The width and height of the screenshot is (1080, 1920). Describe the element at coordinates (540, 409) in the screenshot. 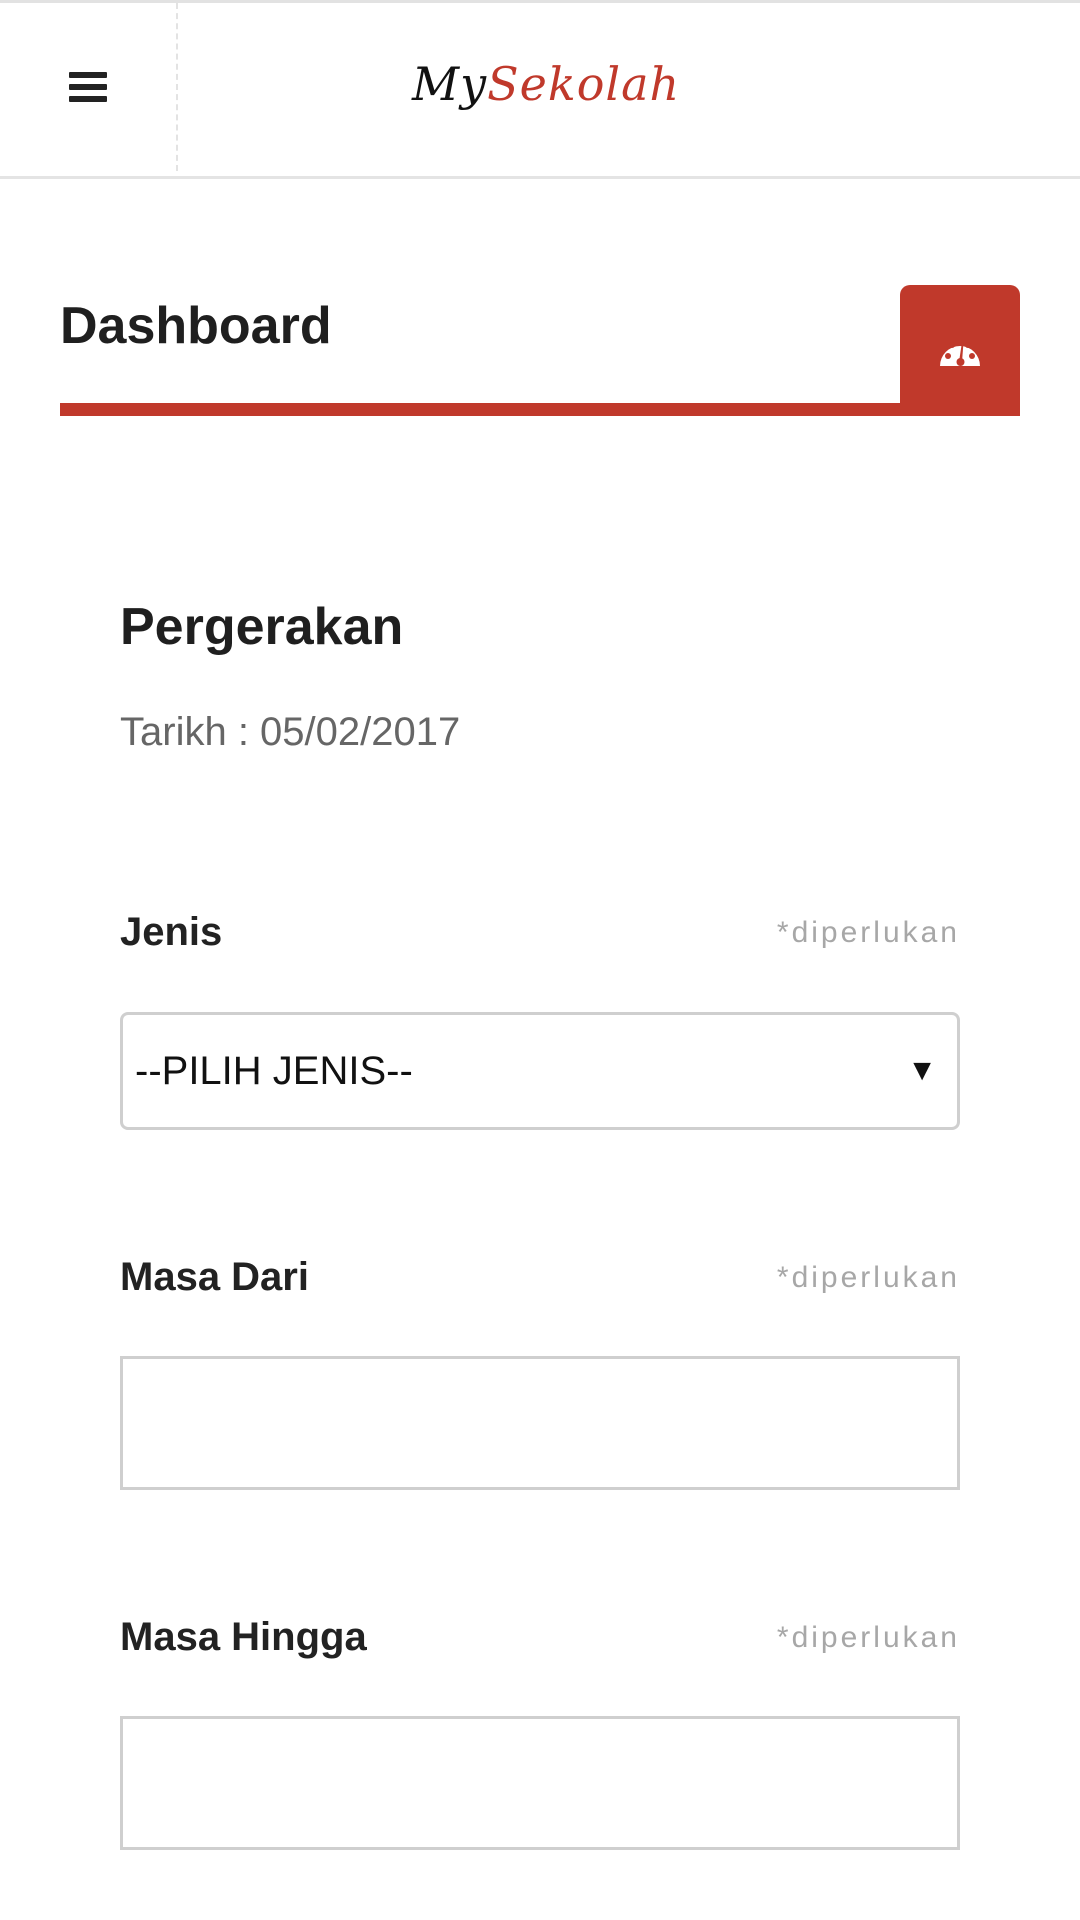

I see `title-underline` at that location.